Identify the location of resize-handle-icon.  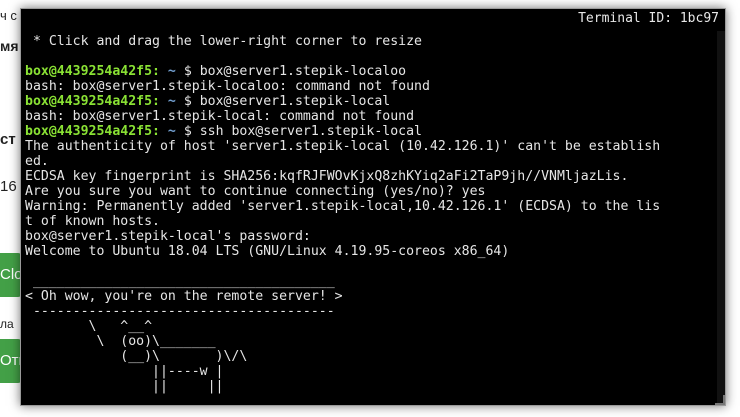
(720, 400).